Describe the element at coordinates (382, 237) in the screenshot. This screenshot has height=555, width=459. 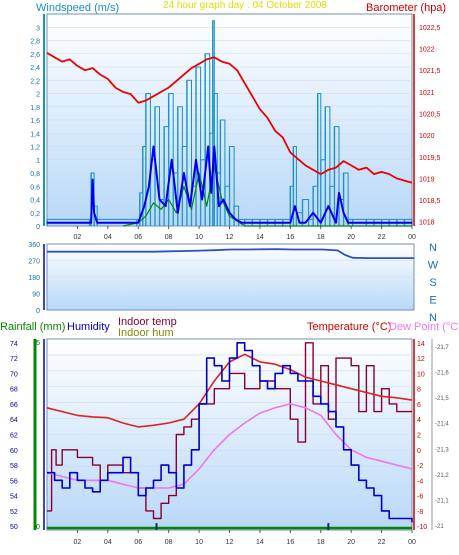
I see `wind-x-label: 22` at that location.